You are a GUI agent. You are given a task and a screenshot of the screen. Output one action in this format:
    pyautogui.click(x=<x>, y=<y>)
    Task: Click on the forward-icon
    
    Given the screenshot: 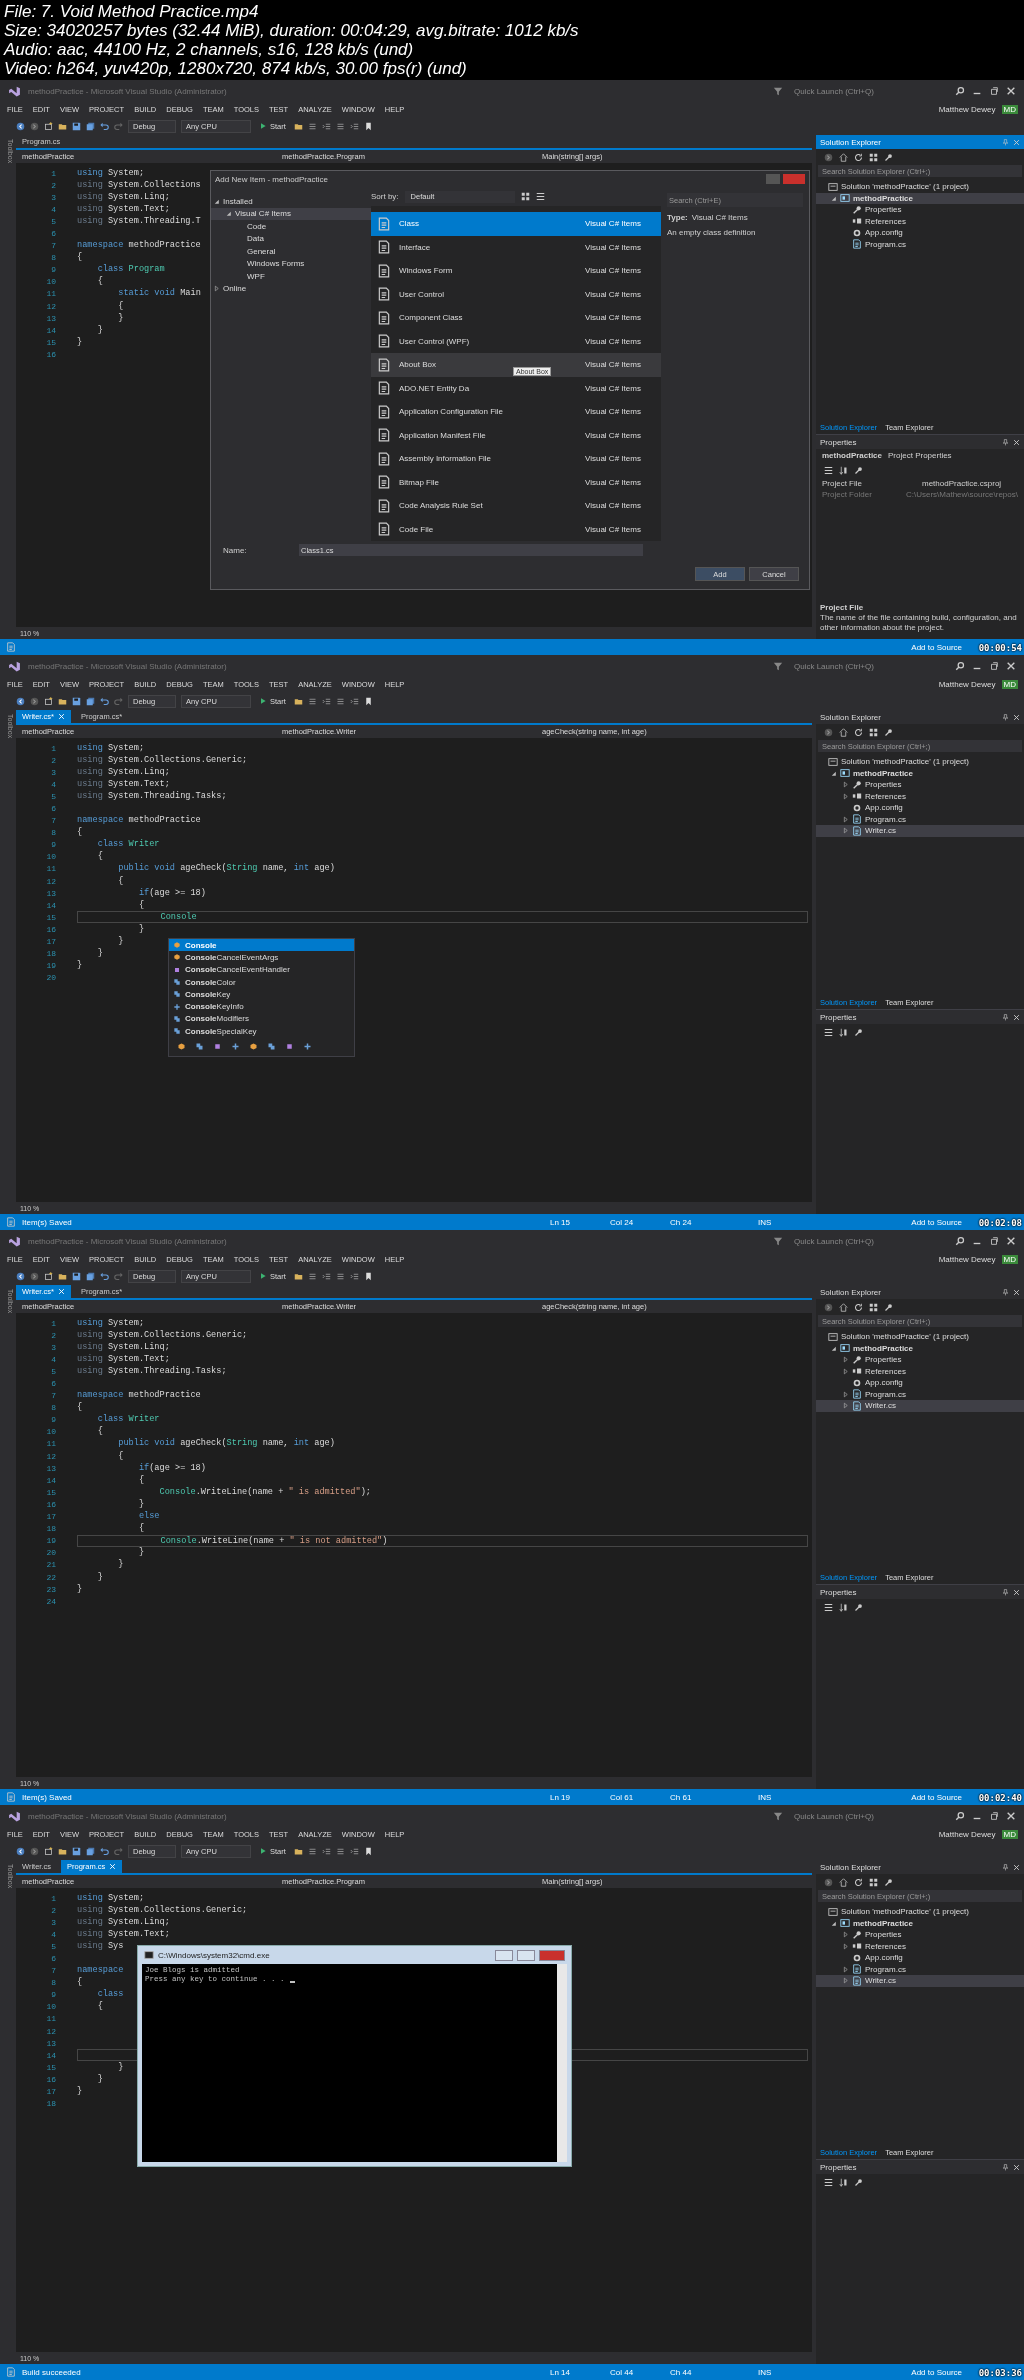 What is the action you would take?
    pyautogui.click(x=34, y=126)
    